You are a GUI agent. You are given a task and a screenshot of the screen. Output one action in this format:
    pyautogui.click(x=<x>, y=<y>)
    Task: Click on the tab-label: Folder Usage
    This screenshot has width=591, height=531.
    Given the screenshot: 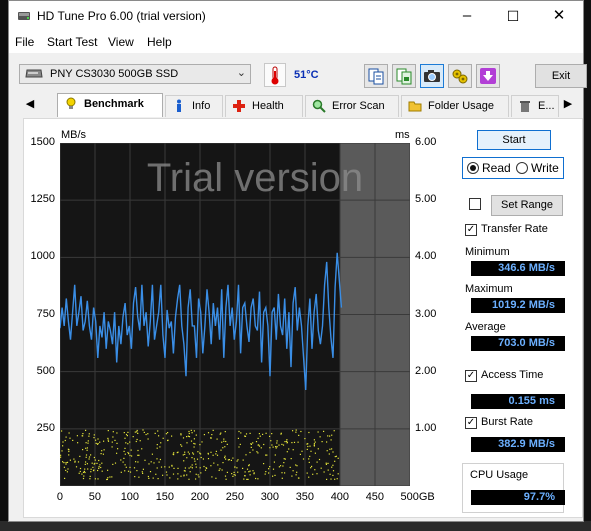 What is the action you would take?
    pyautogui.click(x=461, y=106)
    